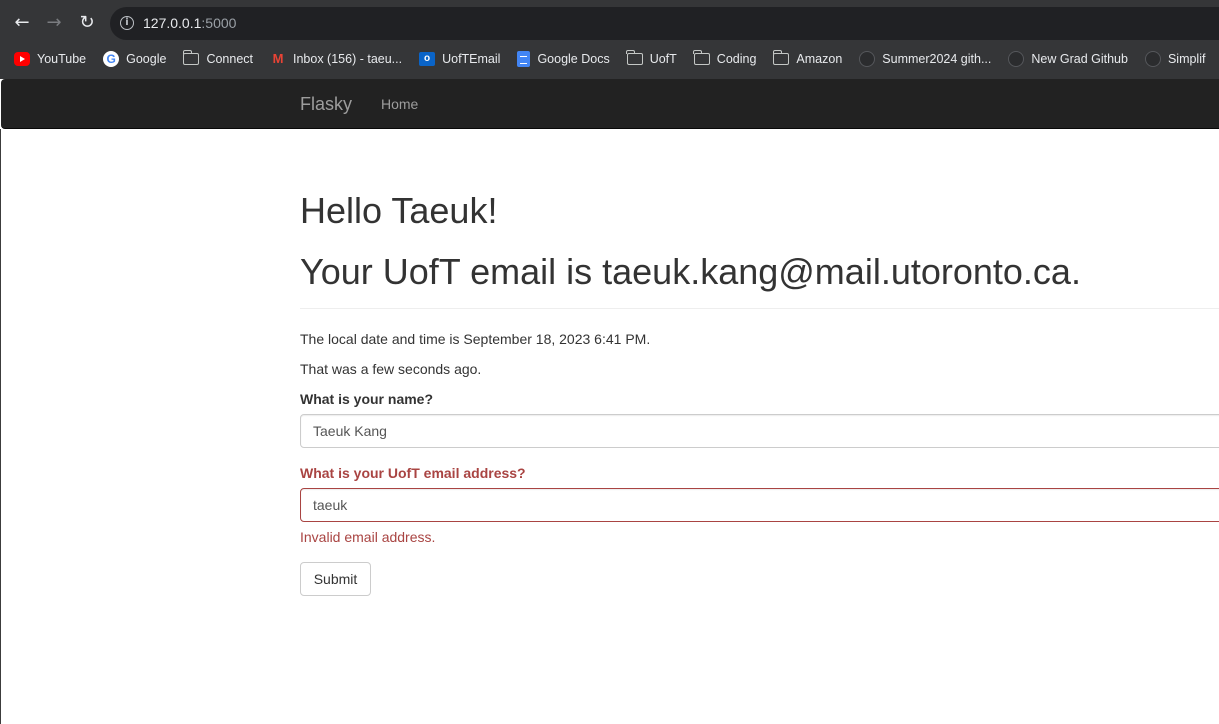  I want to click on bookmark-label: Connect, so click(229, 59).